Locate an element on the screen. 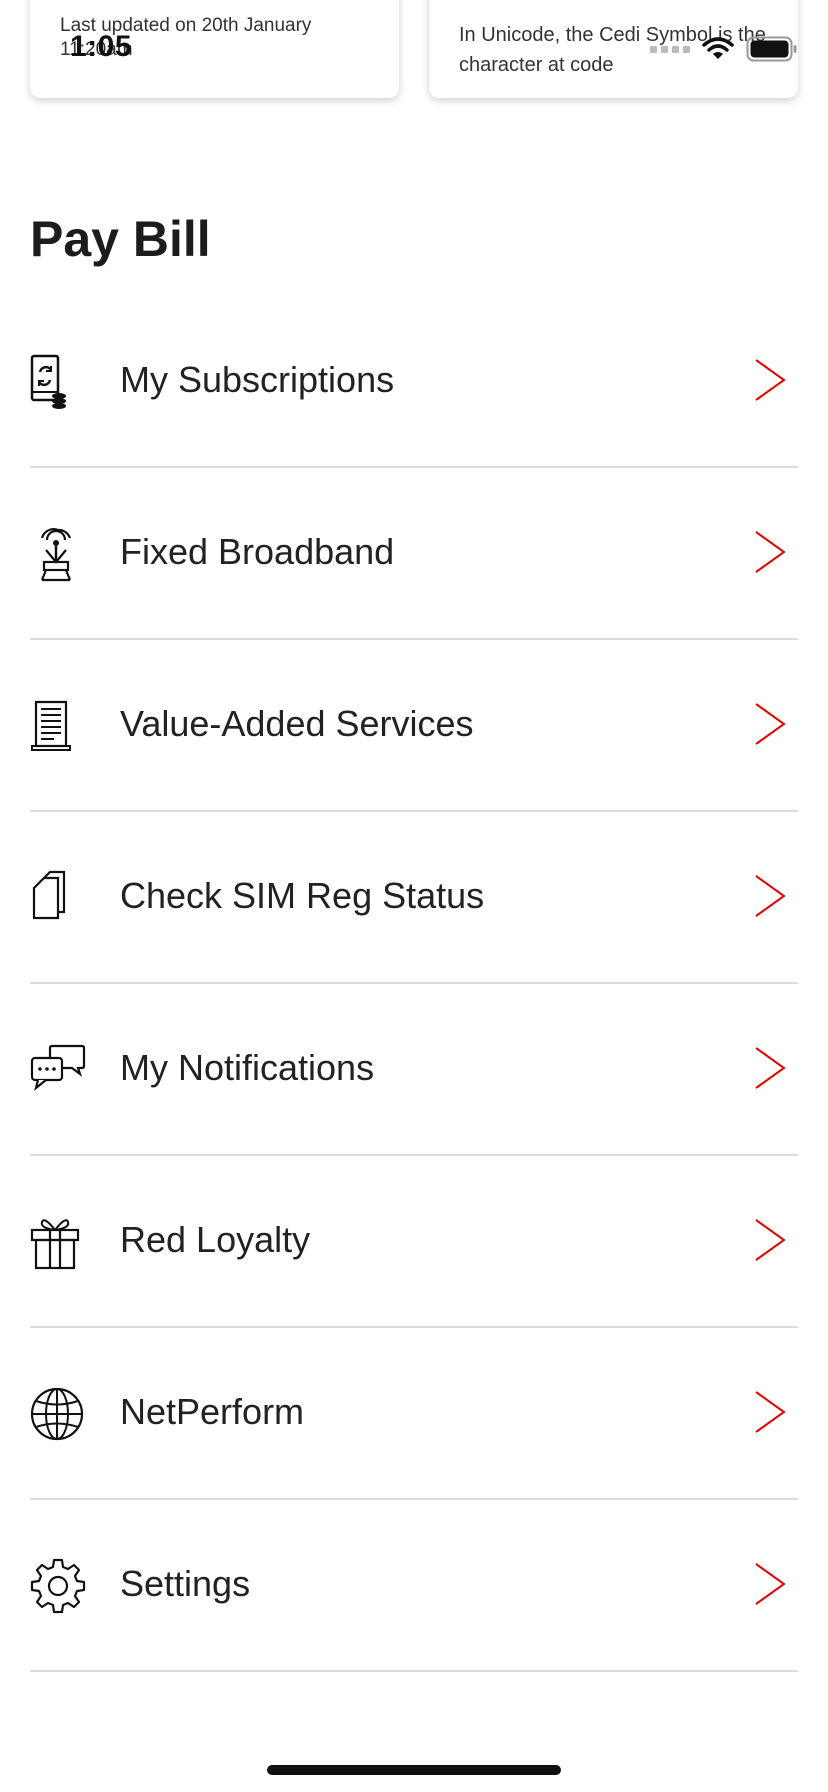 The width and height of the screenshot is (828, 1792). broadband-antenna-icon is located at coordinates (56, 555).